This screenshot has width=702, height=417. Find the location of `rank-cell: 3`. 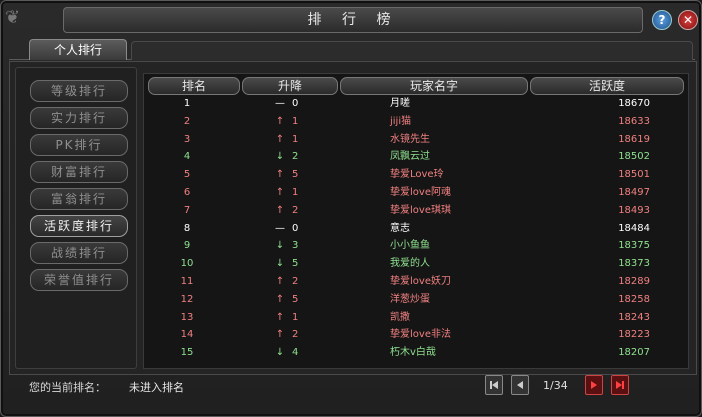

rank-cell: 3 is located at coordinates (187, 139).